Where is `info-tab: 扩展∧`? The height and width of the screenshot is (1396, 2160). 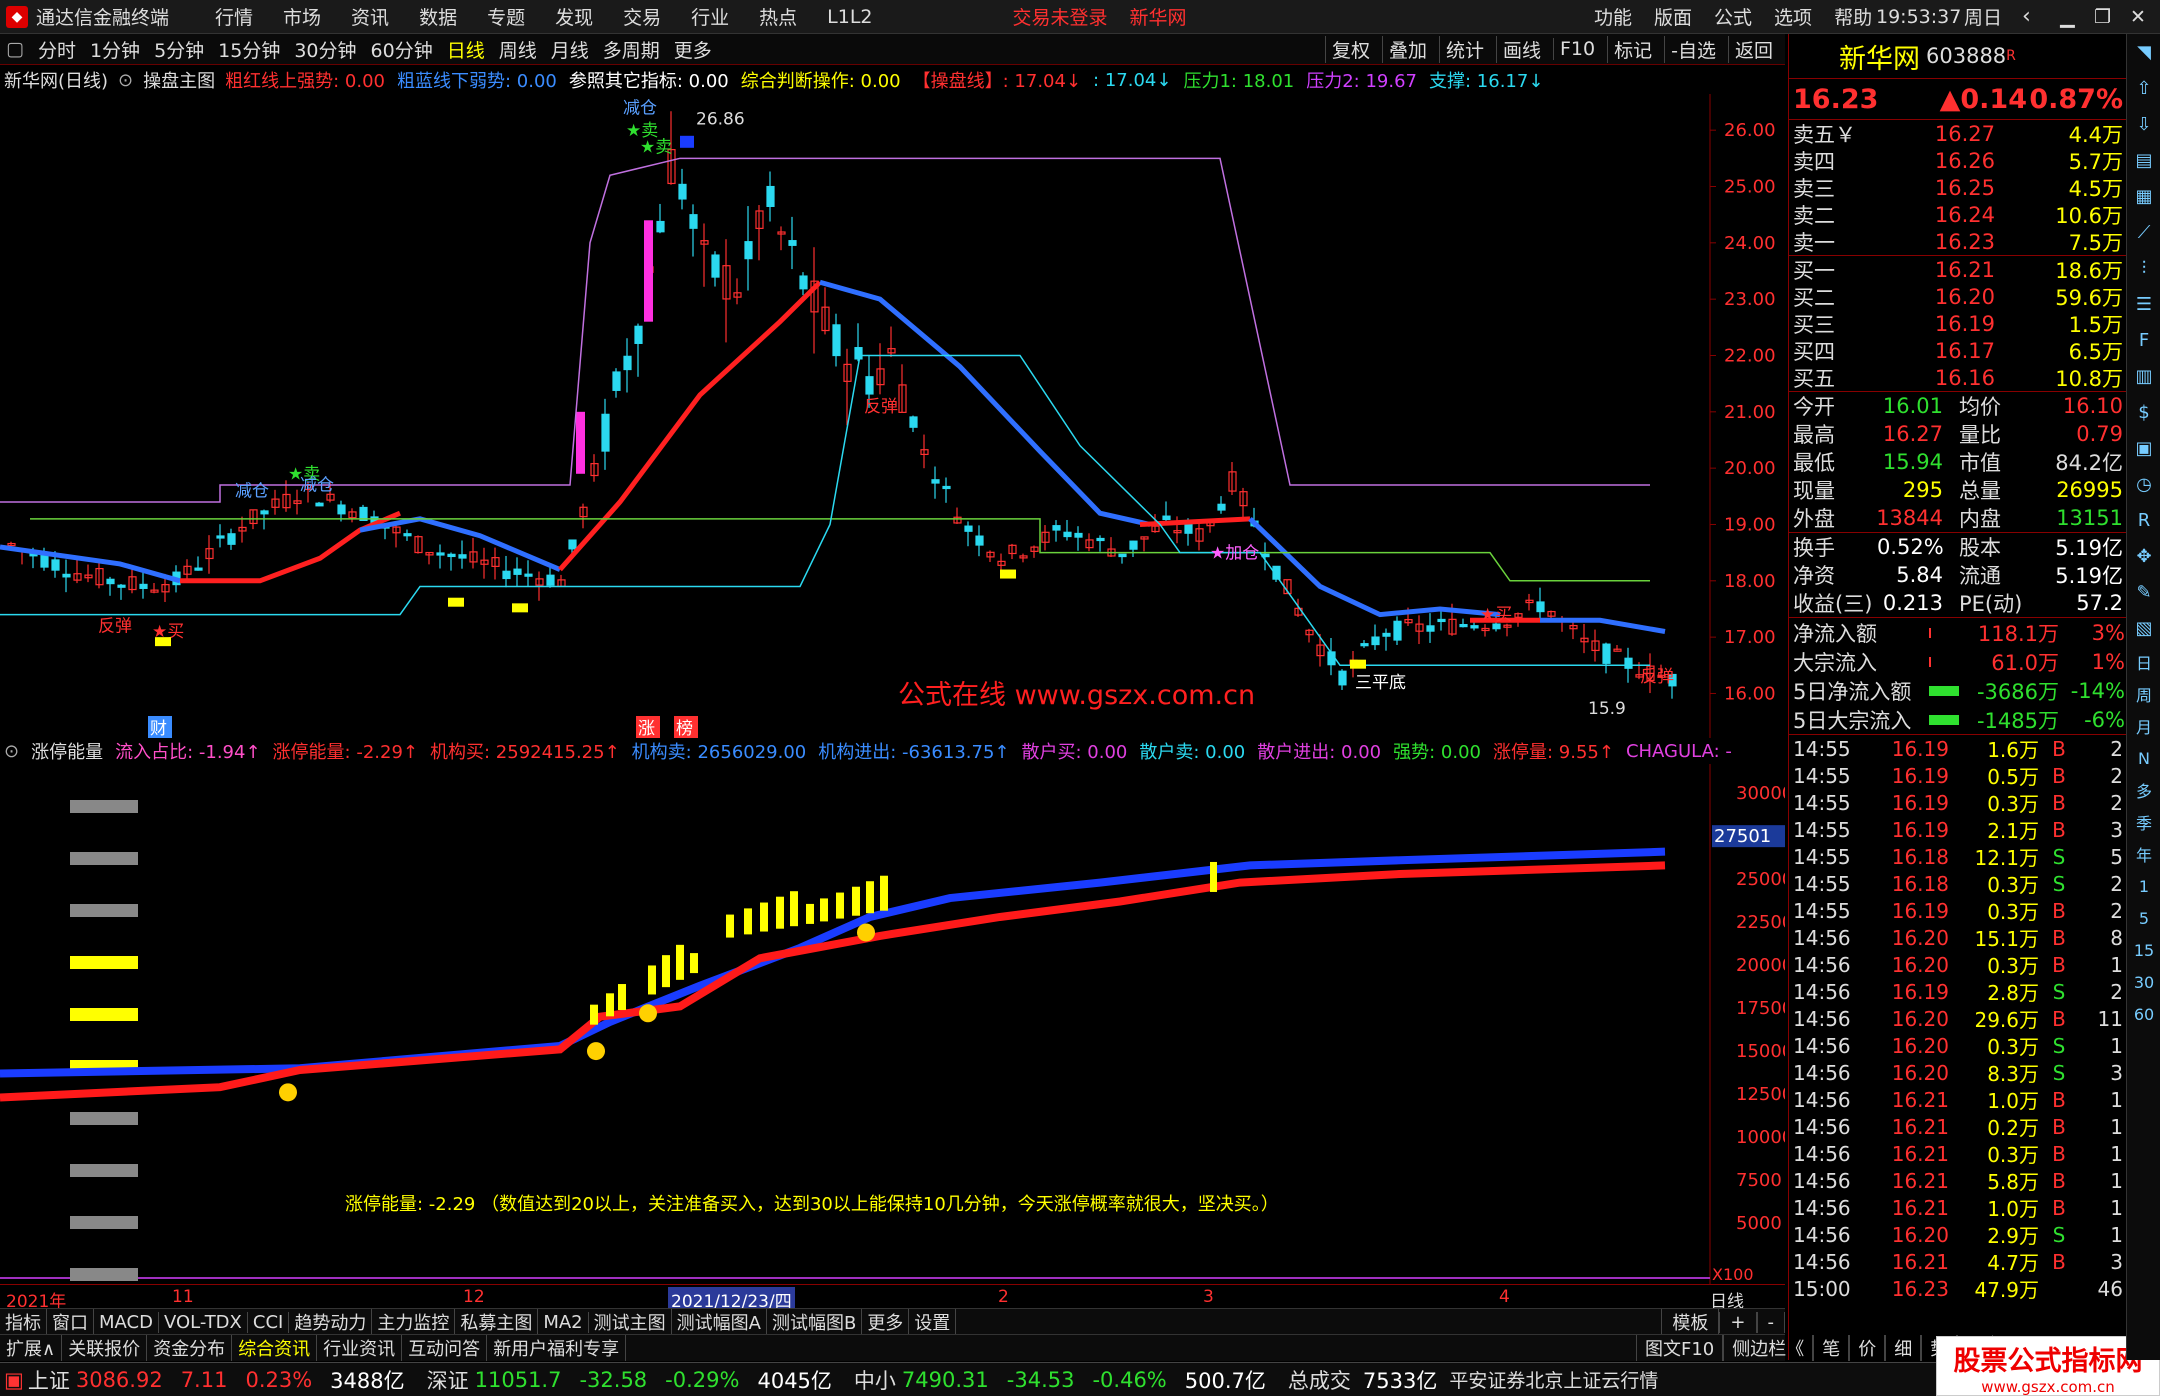
info-tab: 扩展∧ is located at coordinates (31, 1348).